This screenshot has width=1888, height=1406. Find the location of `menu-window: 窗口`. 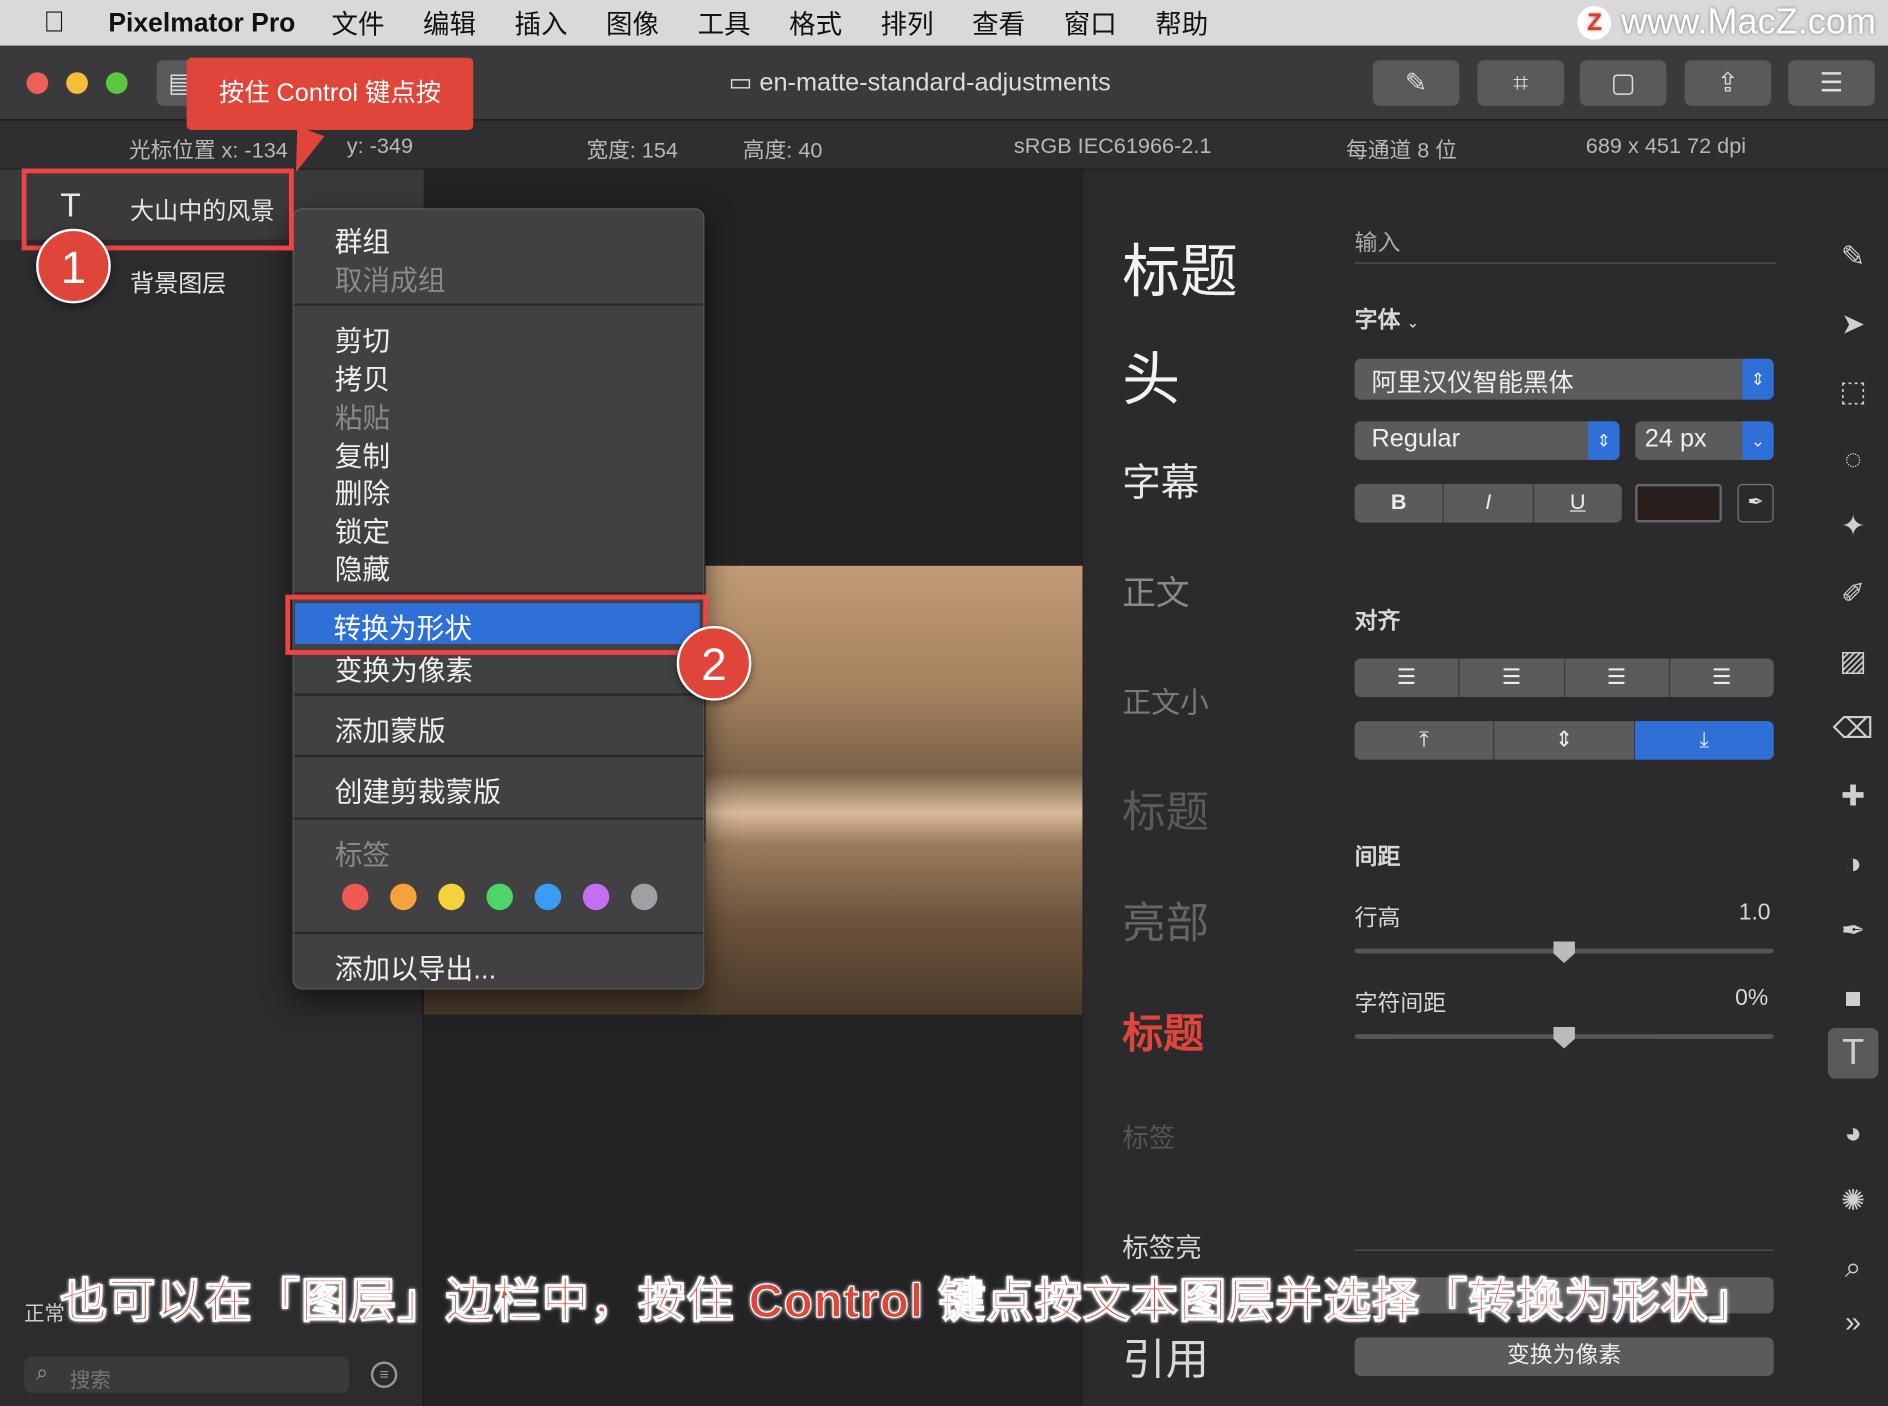

menu-window: 窗口 is located at coordinates (1090, 23).